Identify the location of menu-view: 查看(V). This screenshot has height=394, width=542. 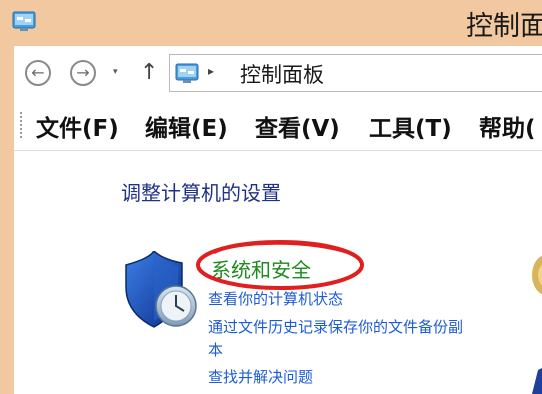
(297, 126).